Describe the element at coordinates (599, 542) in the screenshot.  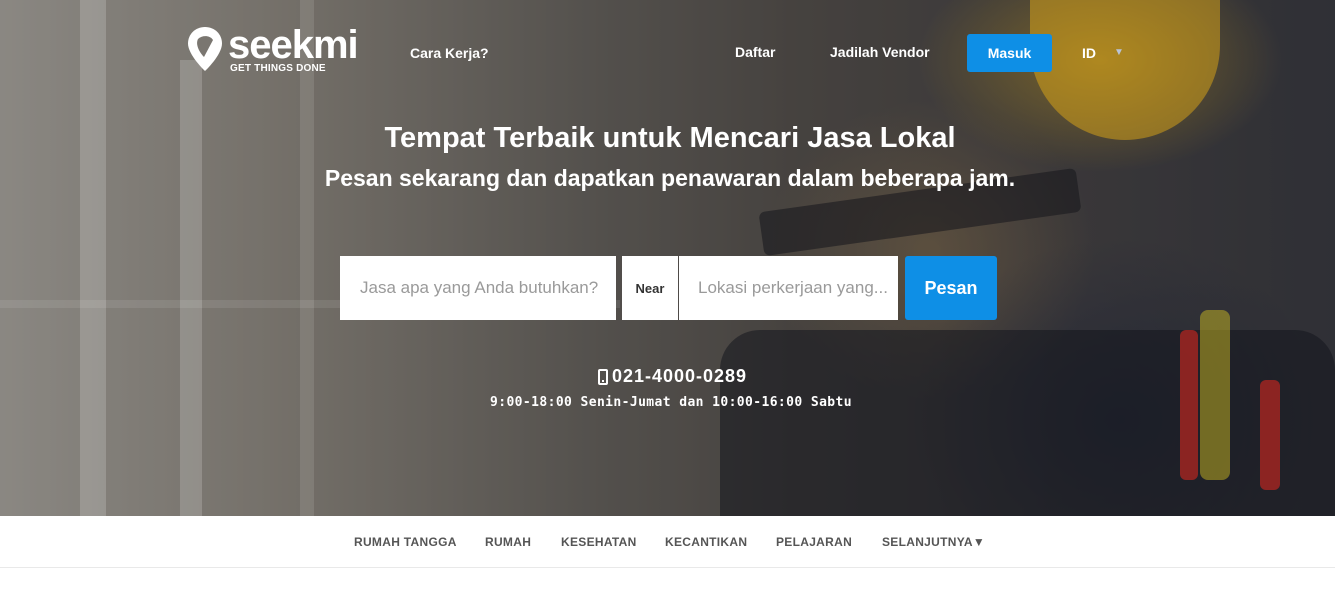
I see `category-kesehatan: KESEHATAN` at that location.